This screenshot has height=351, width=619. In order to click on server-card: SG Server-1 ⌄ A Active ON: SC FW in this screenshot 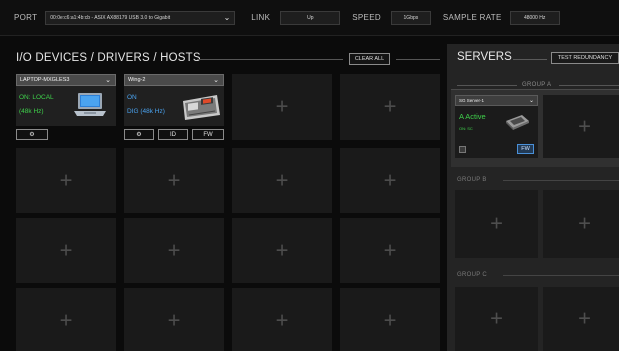, I will do `click(496, 126)`.